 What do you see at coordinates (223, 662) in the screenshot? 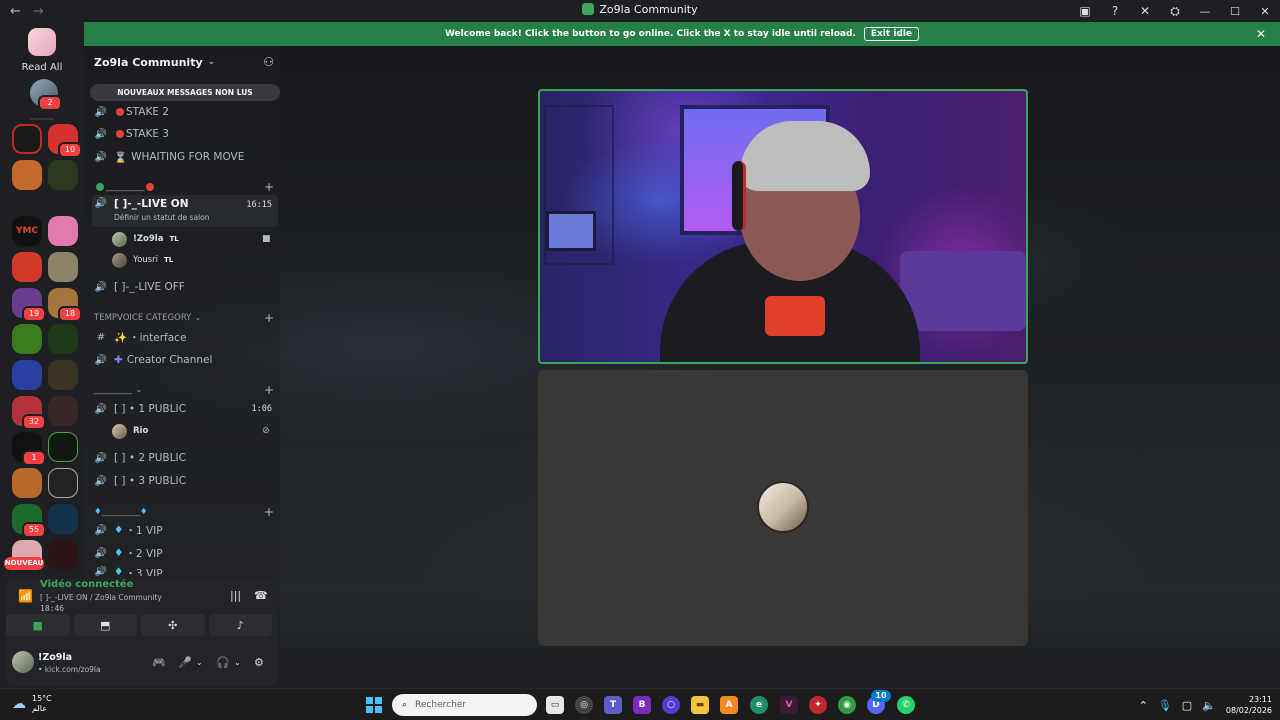
I see `headphones-icon: 🎧` at bounding box center [223, 662].